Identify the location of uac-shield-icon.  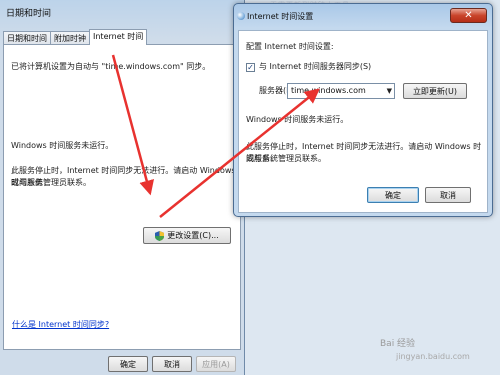
(160, 235).